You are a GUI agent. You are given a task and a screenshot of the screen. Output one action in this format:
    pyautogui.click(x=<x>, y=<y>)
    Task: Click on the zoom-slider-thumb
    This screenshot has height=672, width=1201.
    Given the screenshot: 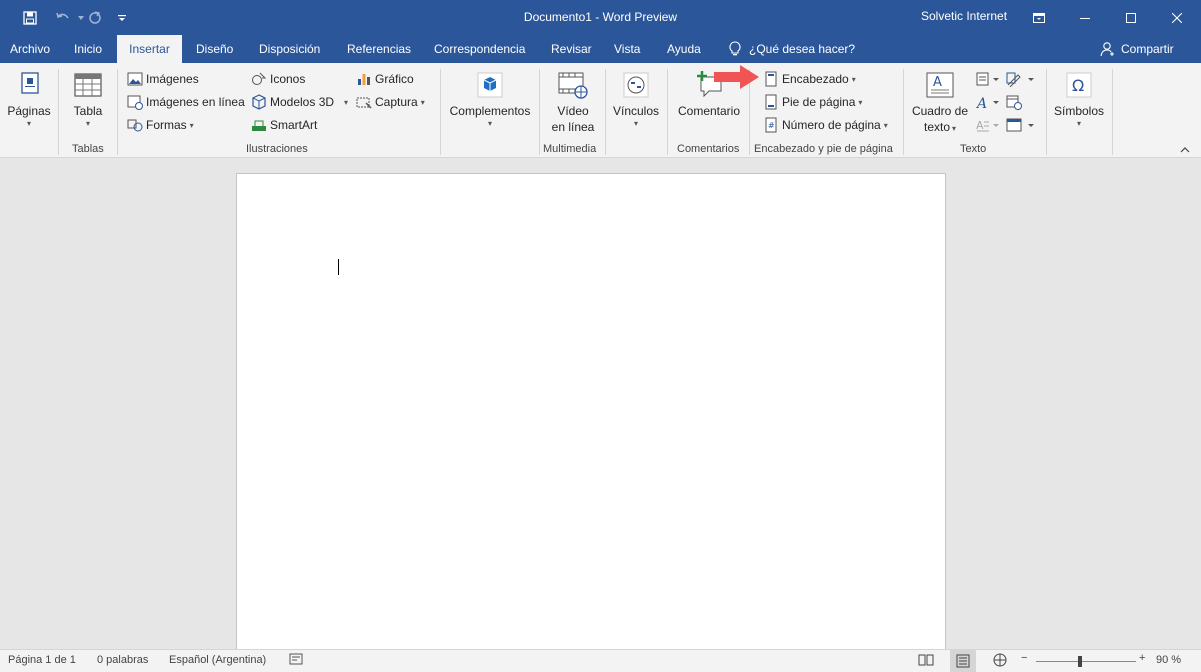 What is the action you would take?
    pyautogui.click(x=1080, y=661)
    